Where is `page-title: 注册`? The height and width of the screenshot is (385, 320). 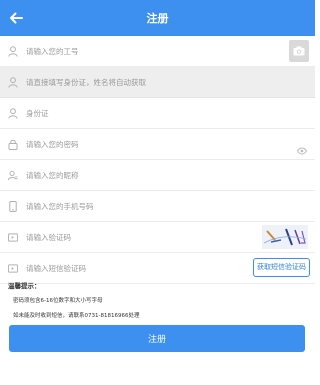
page-title: 注册 is located at coordinates (157, 18).